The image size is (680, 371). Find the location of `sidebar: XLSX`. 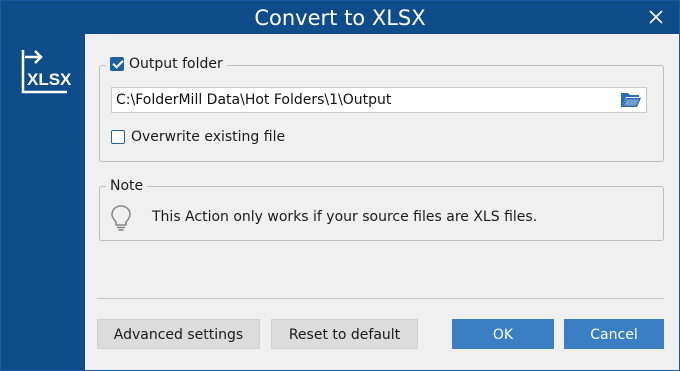

sidebar: XLSX is located at coordinates (43, 202).